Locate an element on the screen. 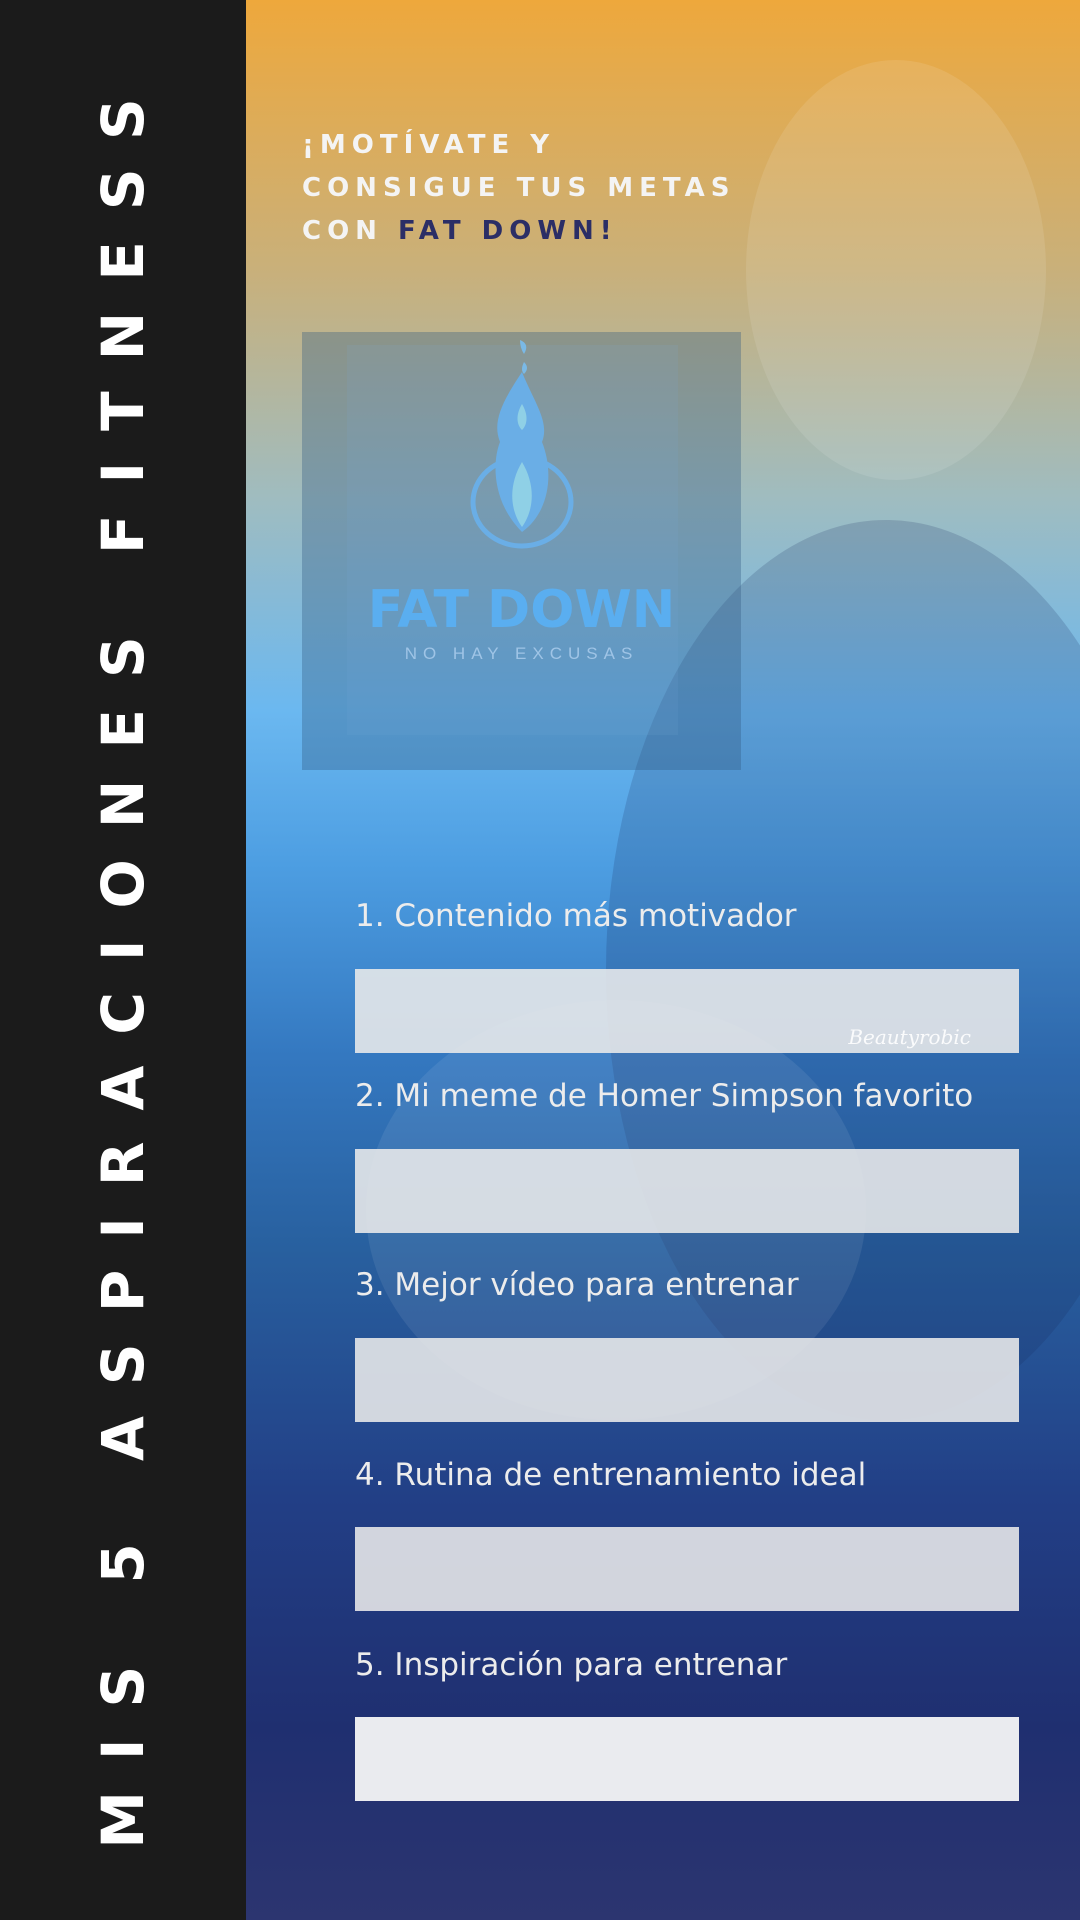 Image resolution: width=1080 pixels, height=1920 pixels. question-label-2: 2. Mi meme de Homer Simpson favorito is located at coordinates (664, 1096).